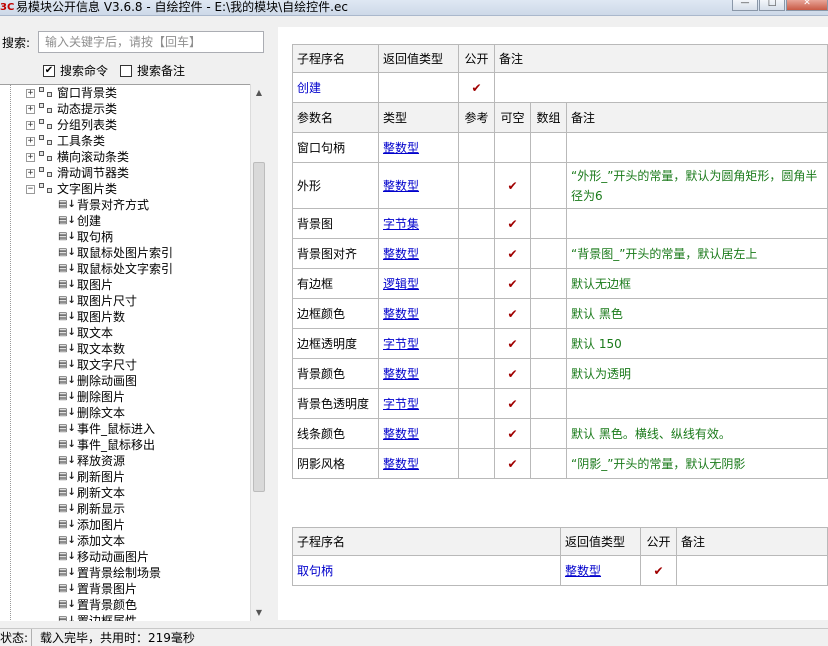 This screenshot has width=828, height=646. What do you see at coordinates (745, 5) in the screenshot?
I see `minimize-button: —` at bounding box center [745, 5].